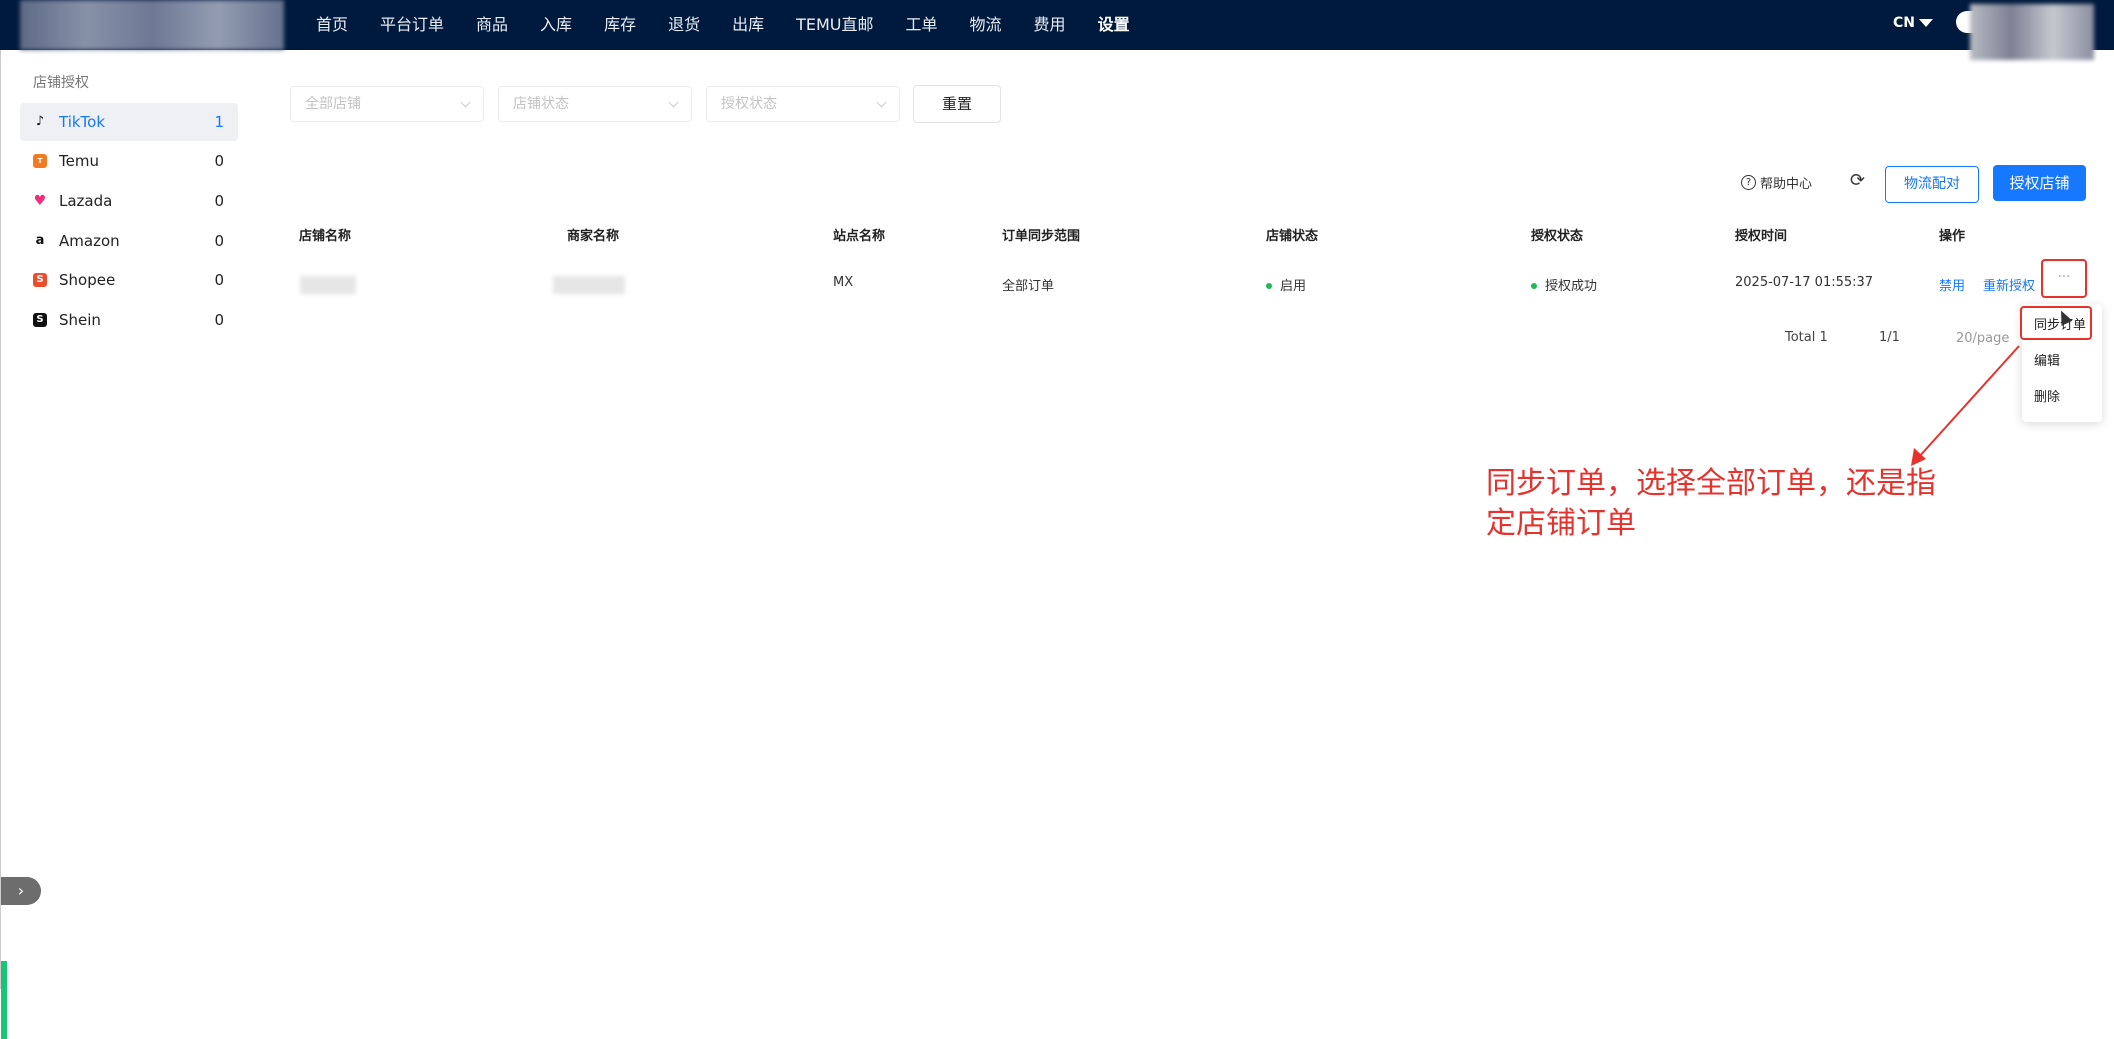 The height and width of the screenshot is (1039, 2114). I want to click on annotation-line-2: 定店铺订单, so click(1561, 523).